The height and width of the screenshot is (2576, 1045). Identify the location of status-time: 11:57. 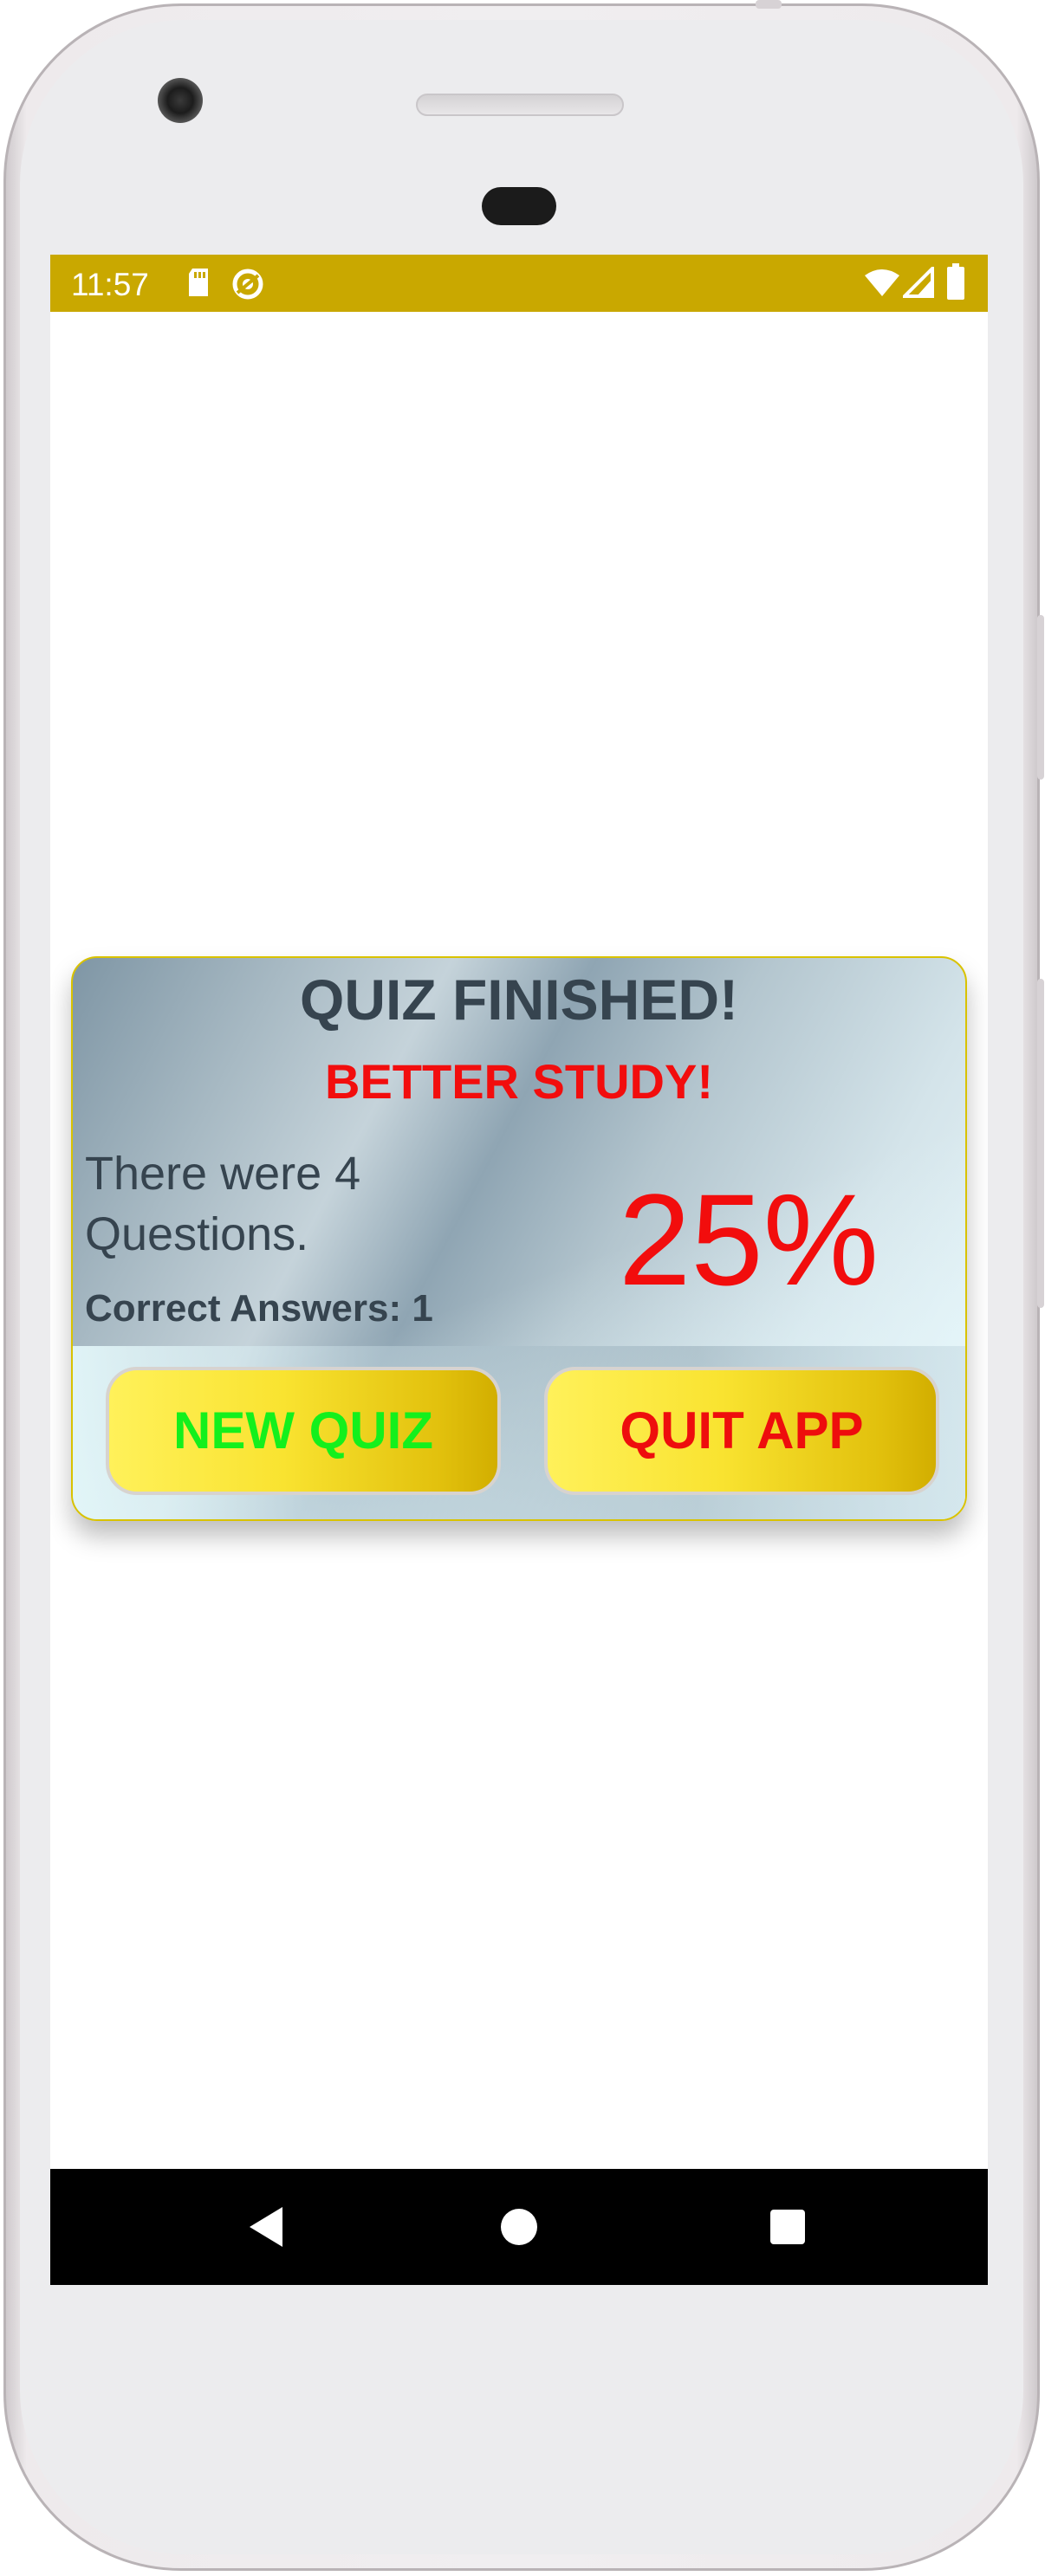
(110, 284).